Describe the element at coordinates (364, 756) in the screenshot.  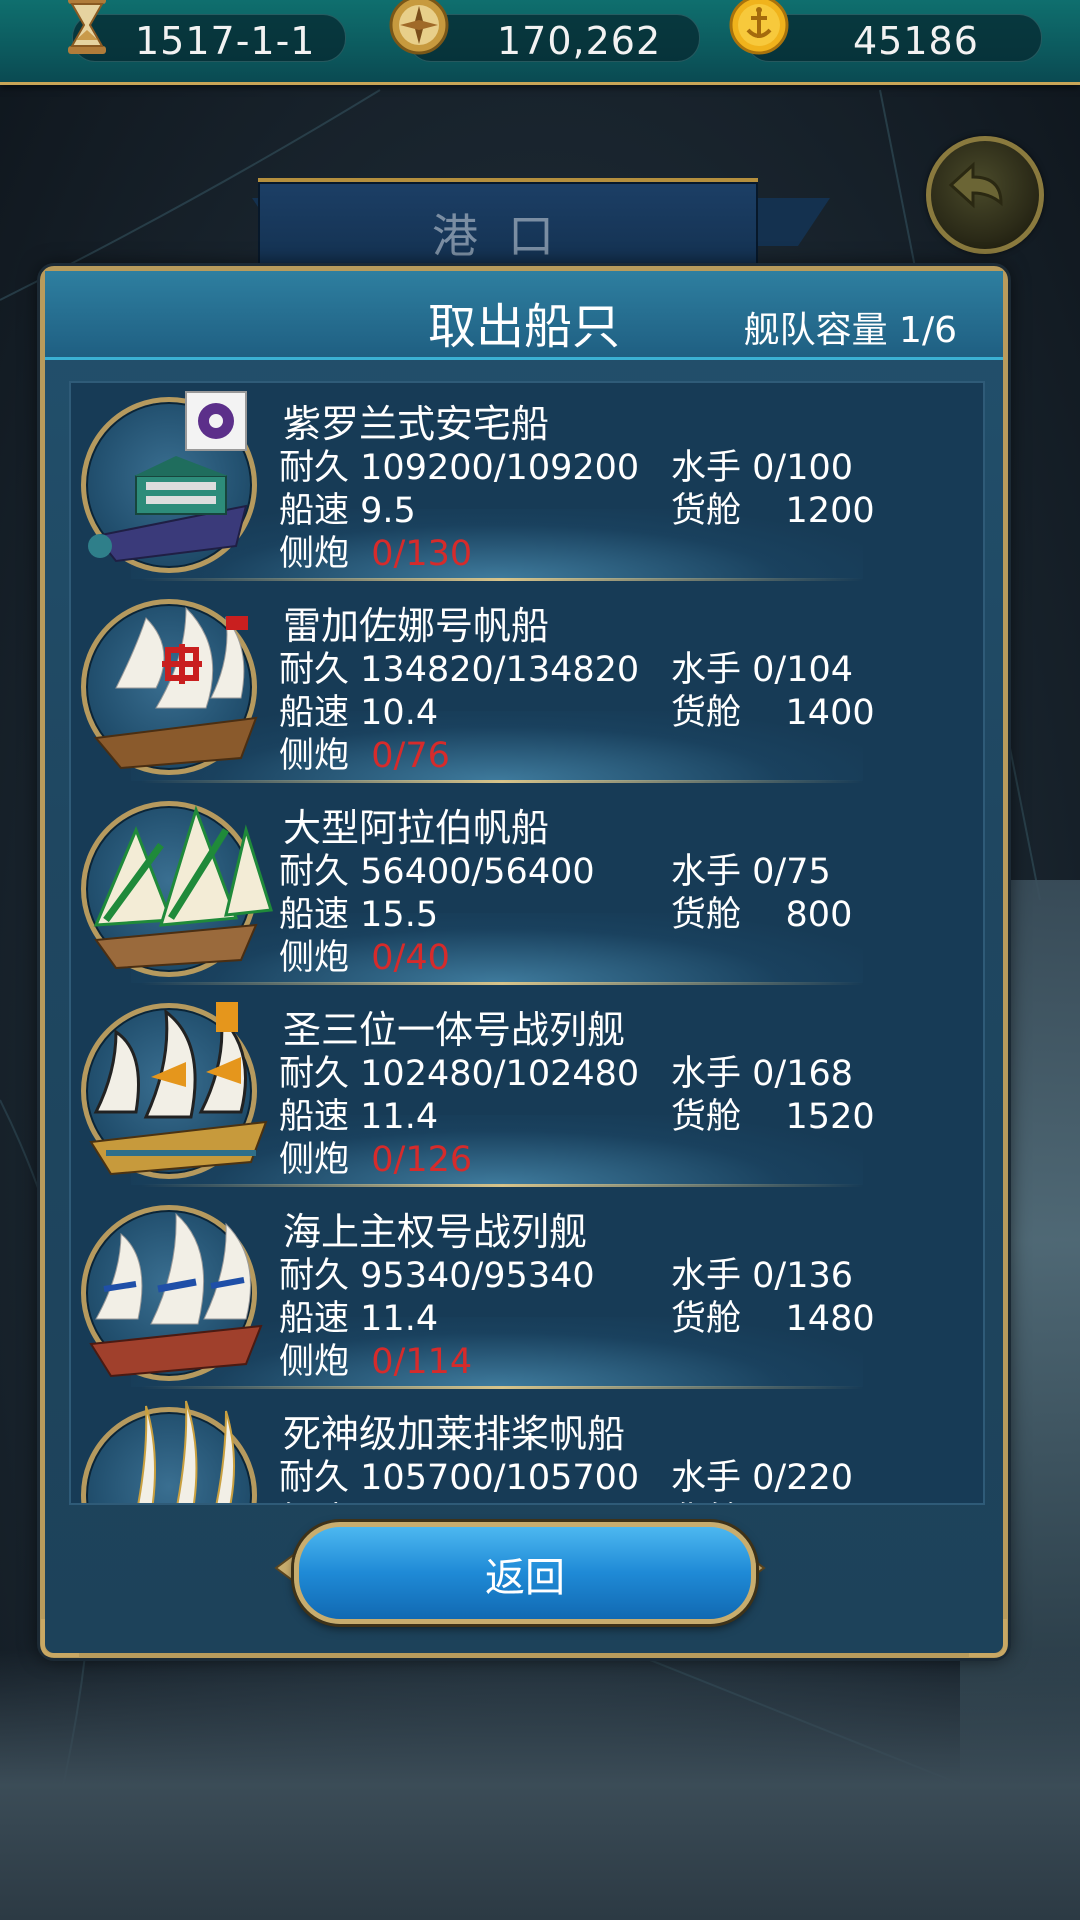
I see `cannon-stat: 侧炮 0/76` at that location.